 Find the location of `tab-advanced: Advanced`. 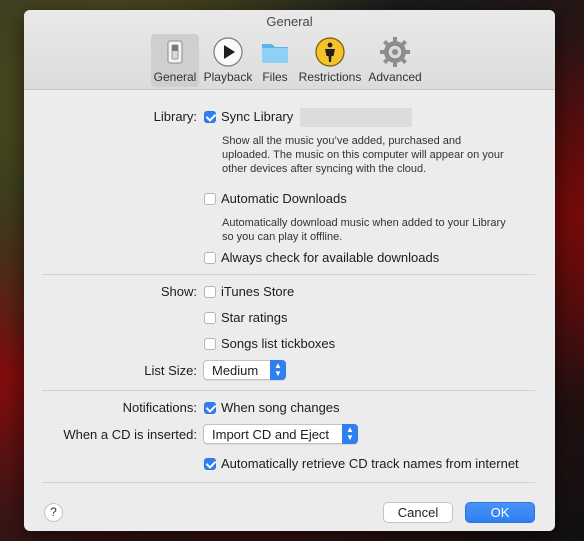

tab-advanced: Advanced is located at coordinates (395, 60).